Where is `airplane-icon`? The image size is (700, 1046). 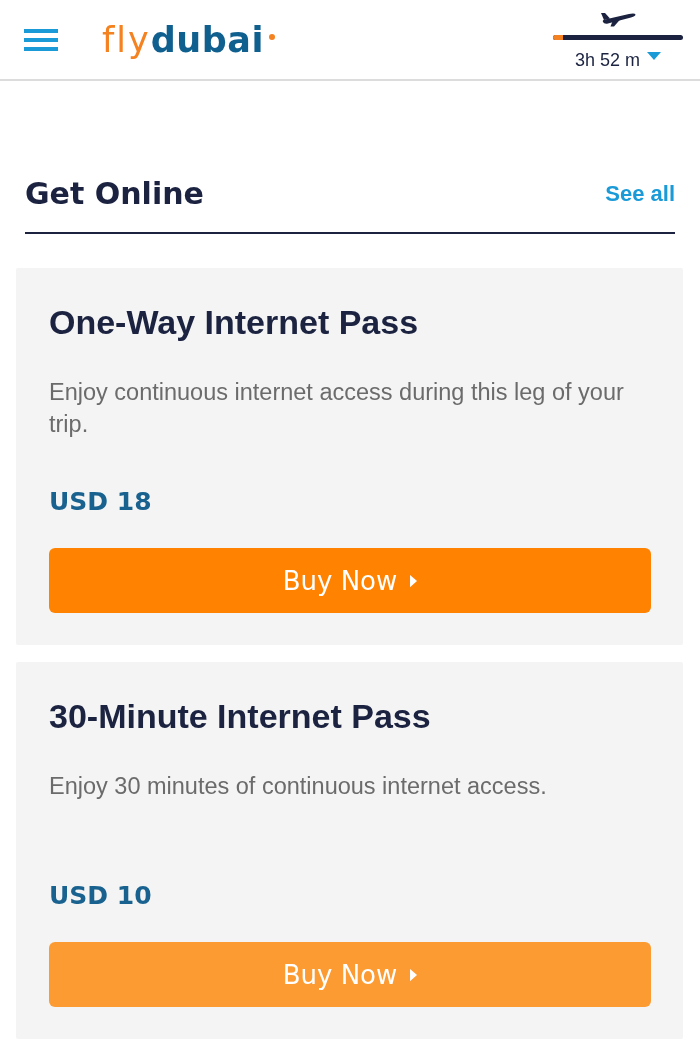 airplane-icon is located at coordinates (618, 18).